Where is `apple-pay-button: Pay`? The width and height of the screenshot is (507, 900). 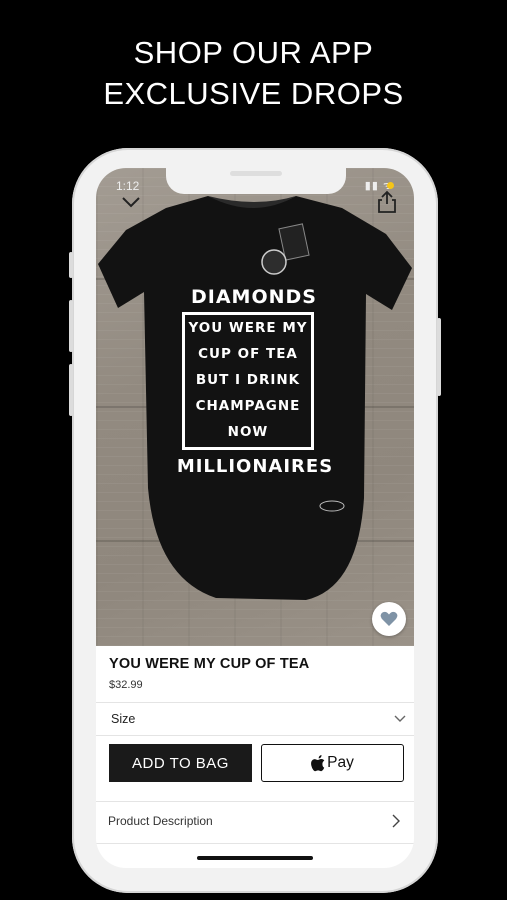 apple-pay-button: Pay is located at coordinates (332, 763).